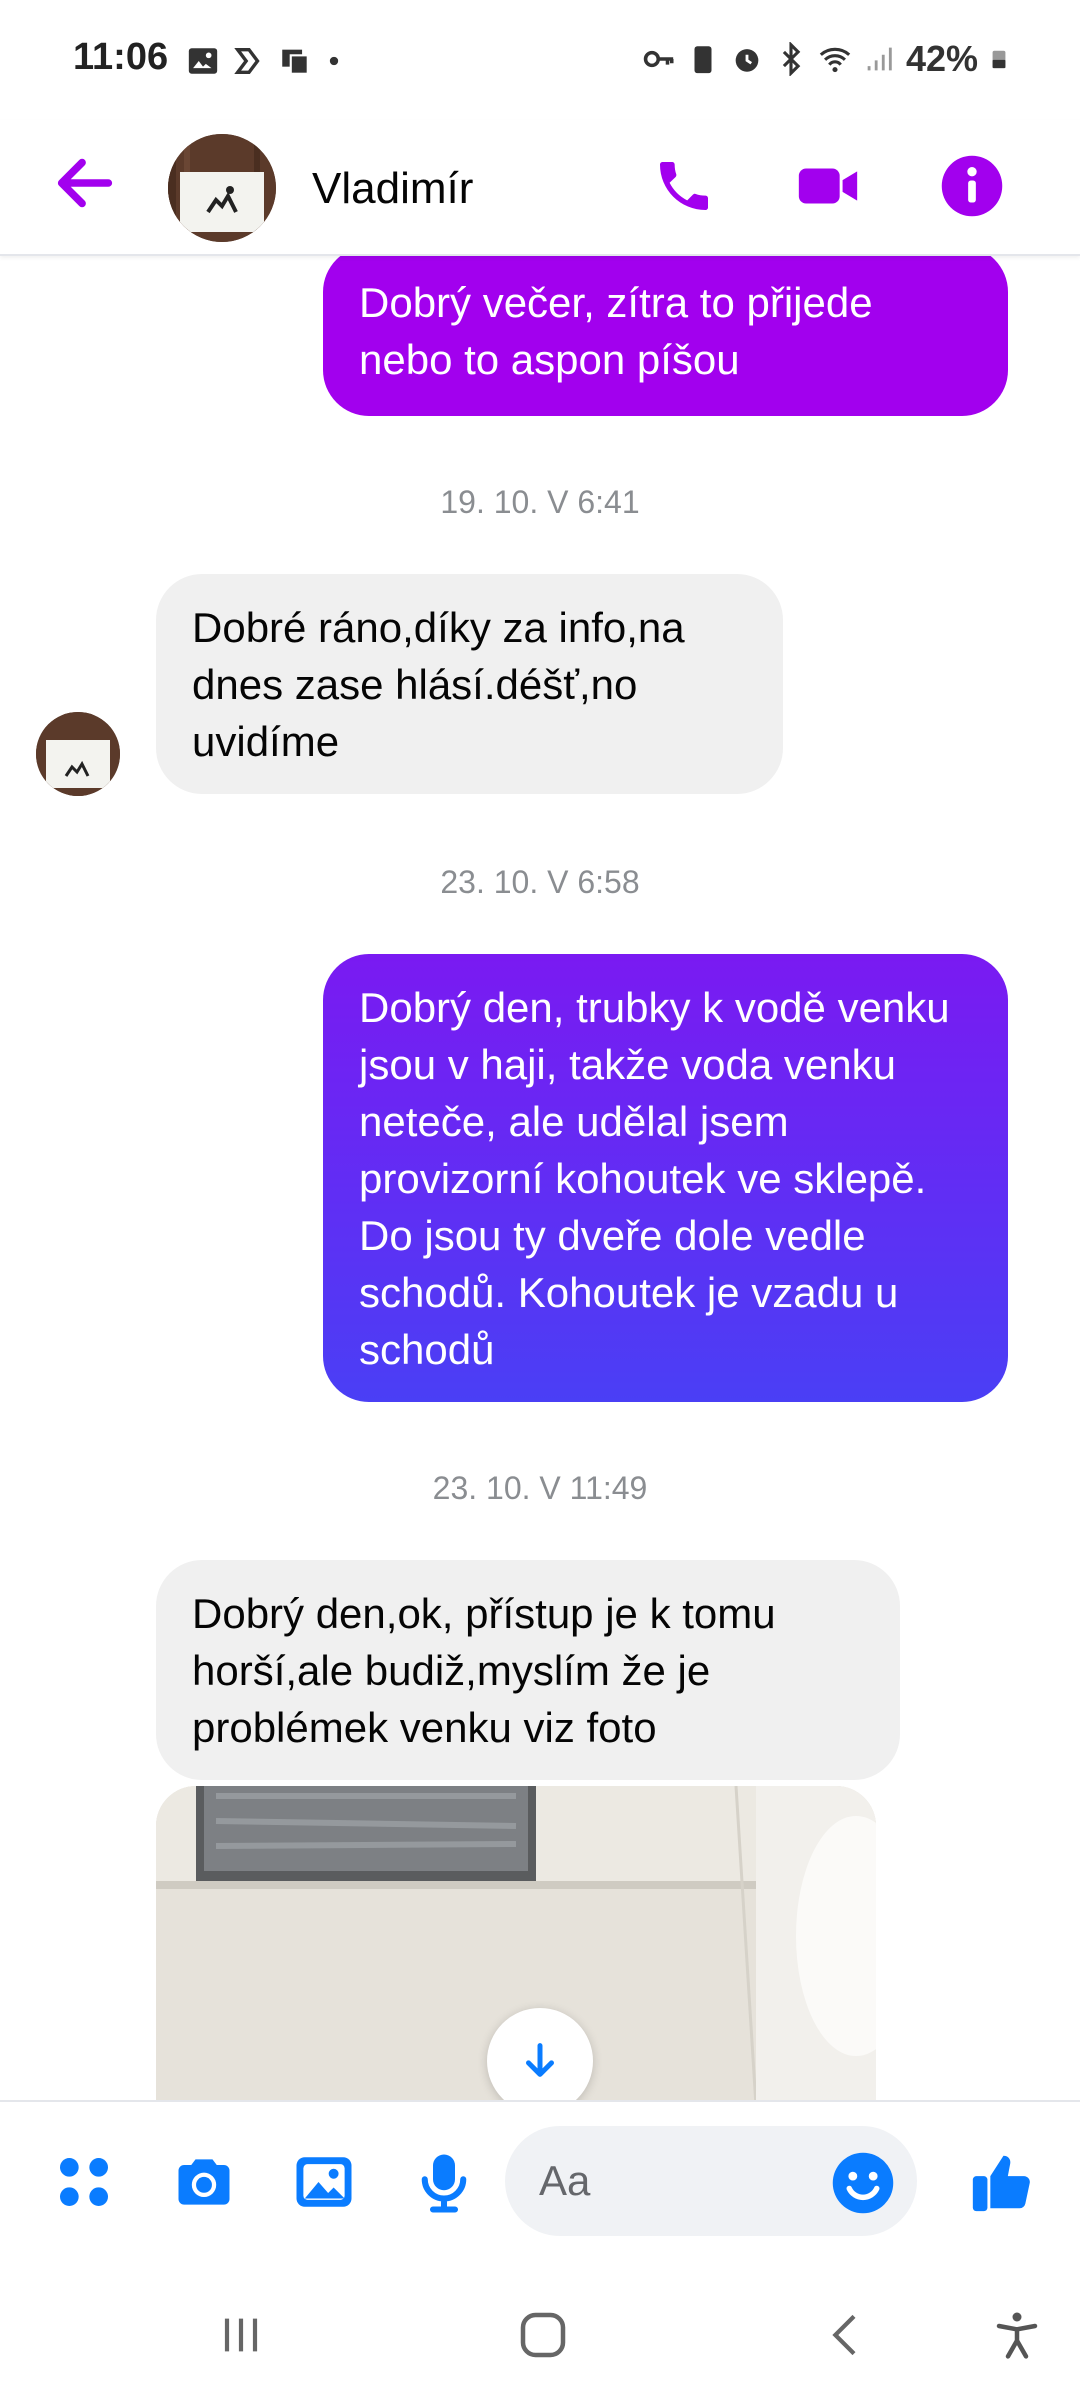  I want to click on video-icon, so click(828, 186).